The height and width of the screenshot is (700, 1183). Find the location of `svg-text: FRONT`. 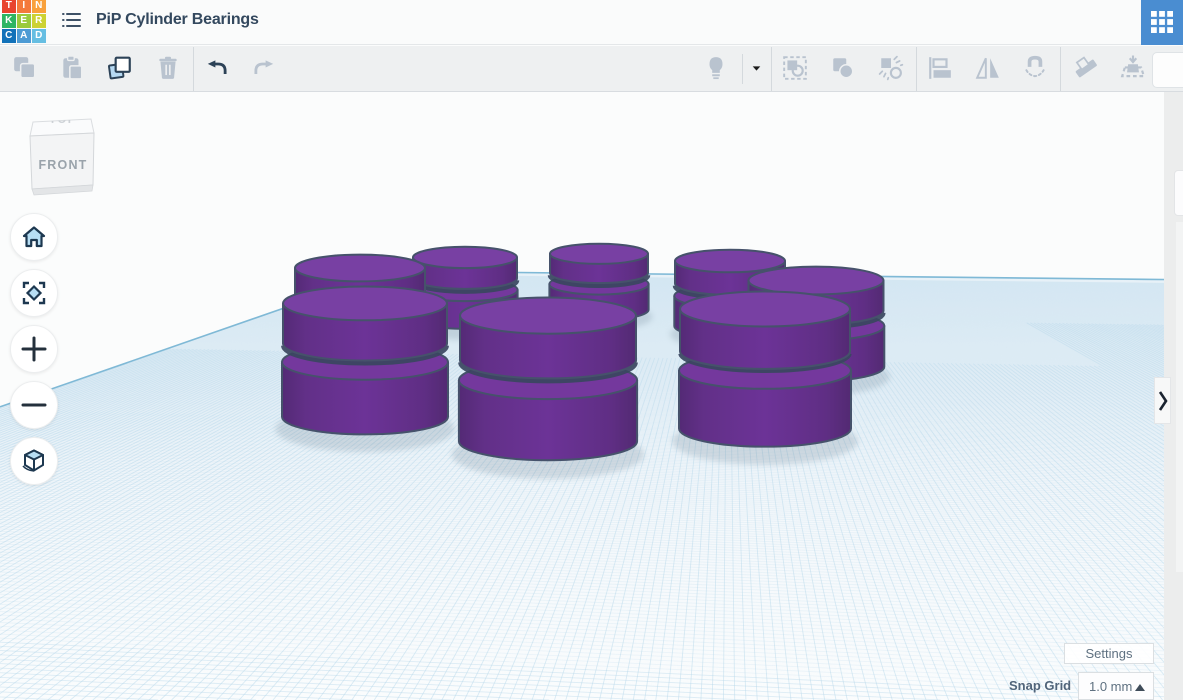

svg-text: FRONT is located at coordinates (62, 165).